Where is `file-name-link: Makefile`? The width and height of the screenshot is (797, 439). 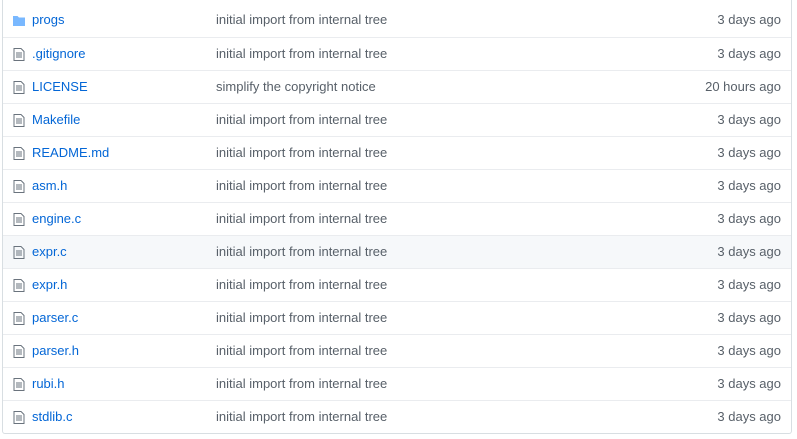
file-name-link: Makefile is located at coordinates (56, 119).